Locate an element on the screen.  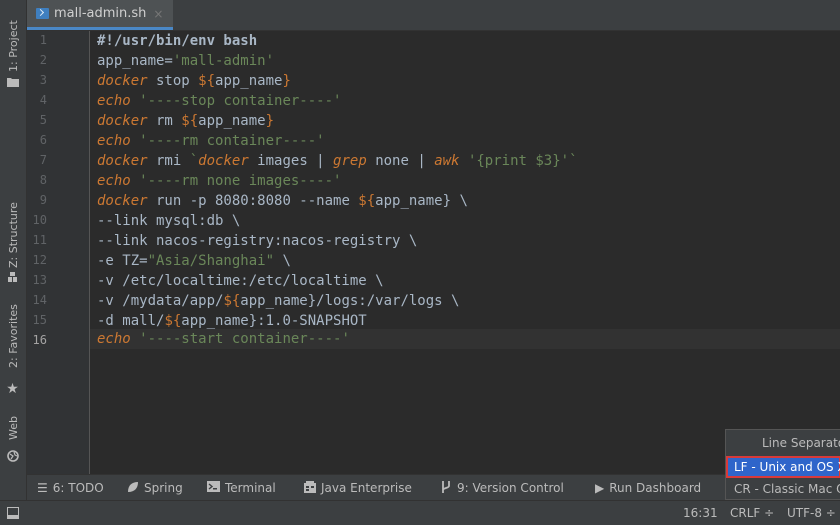
folder-icon is located at coordinates (12, 81).